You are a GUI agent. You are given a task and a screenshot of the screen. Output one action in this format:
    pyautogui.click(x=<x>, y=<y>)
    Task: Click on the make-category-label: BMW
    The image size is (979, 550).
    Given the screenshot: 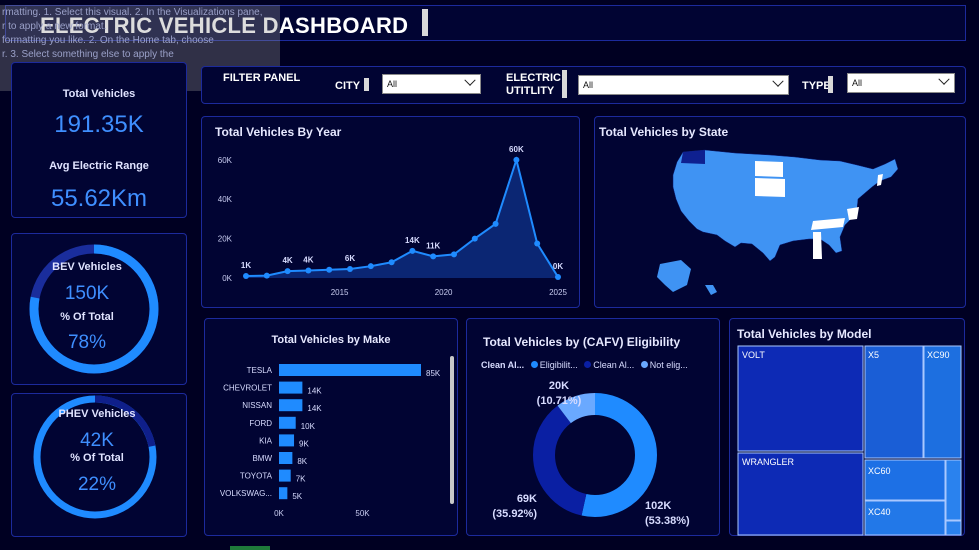 What is the action you would take?
    pyautogui.click(x=262, y=458)
    